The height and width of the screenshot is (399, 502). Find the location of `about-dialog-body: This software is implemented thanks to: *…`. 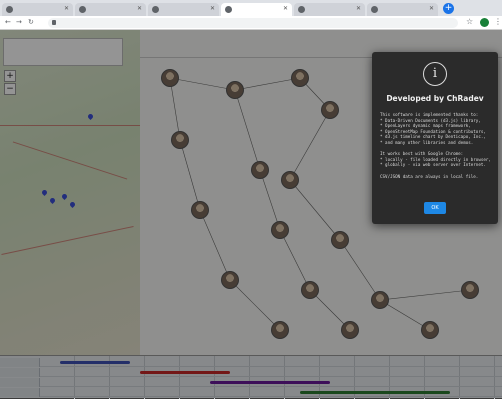

about-dialog-body: This software is implemented thanks to: *… is located at coordinates (437, 145).